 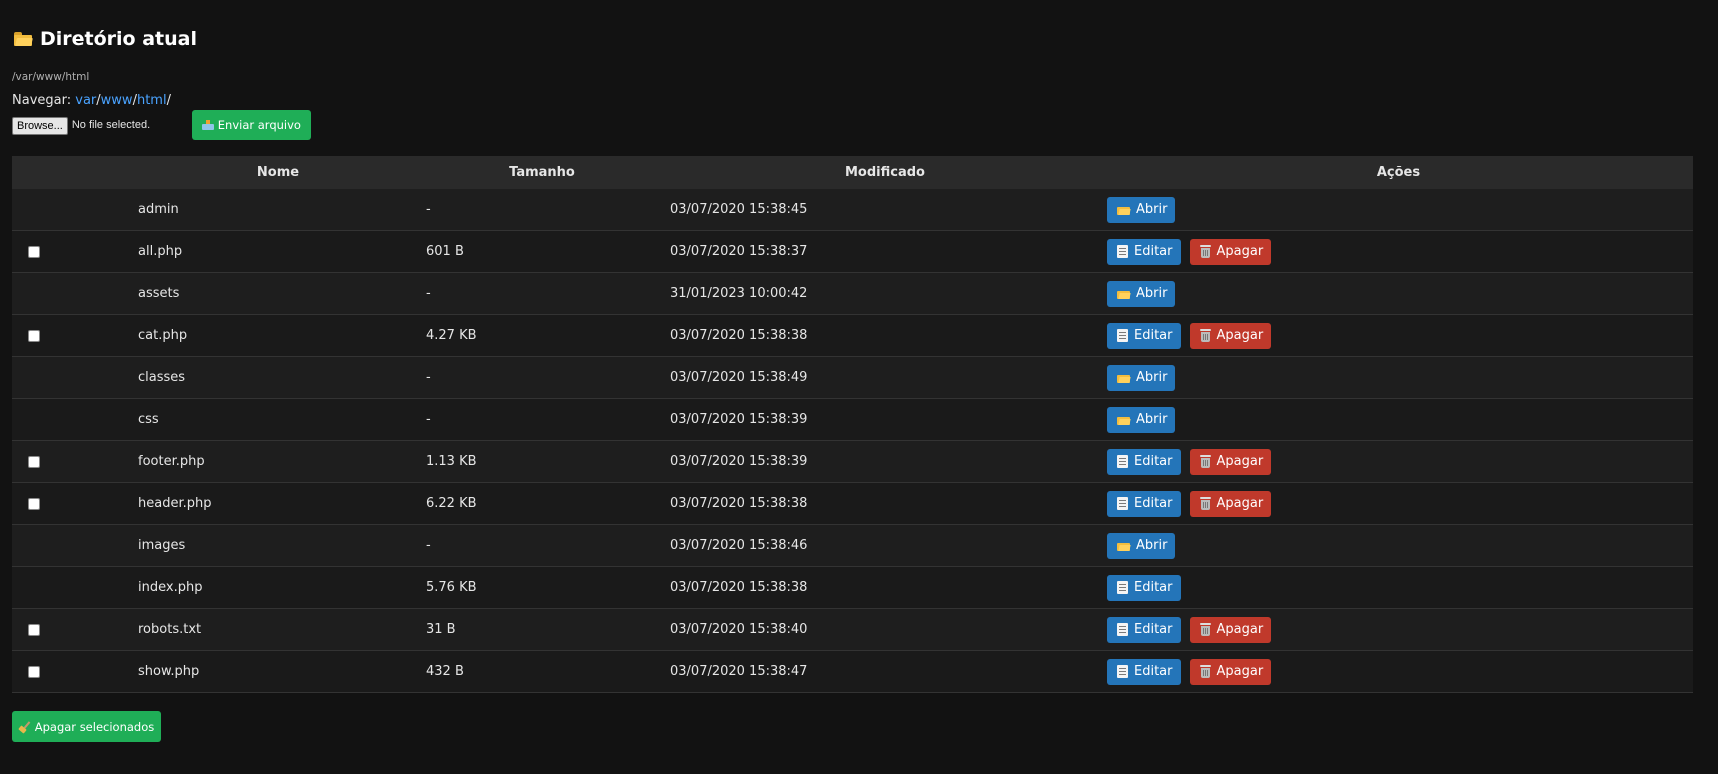 I want to click on file-modified: 03/07/2020 15:38:37, so click(x=739, y=251).